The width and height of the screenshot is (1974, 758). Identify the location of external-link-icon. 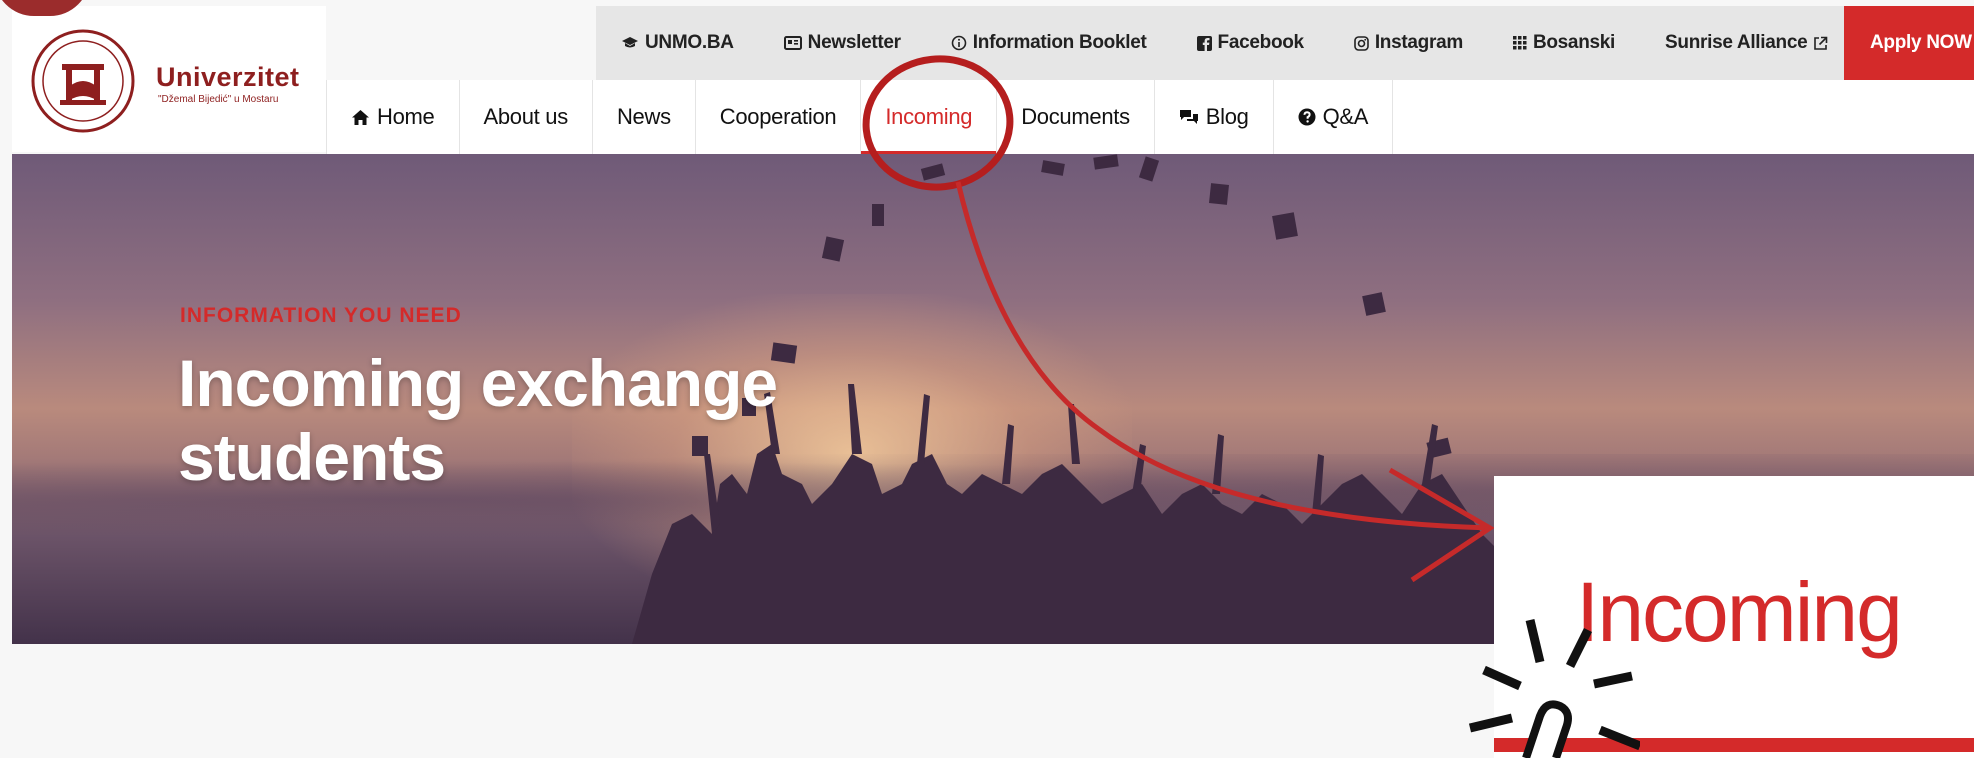
(1821, 43).